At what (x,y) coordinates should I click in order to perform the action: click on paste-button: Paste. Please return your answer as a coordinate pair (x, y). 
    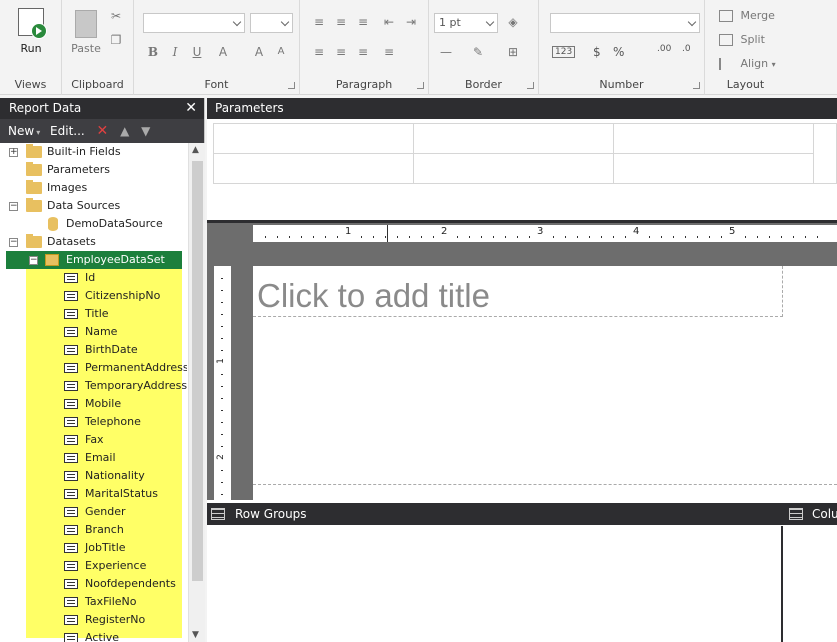
    Looking at the image, I should click on (86, 34).